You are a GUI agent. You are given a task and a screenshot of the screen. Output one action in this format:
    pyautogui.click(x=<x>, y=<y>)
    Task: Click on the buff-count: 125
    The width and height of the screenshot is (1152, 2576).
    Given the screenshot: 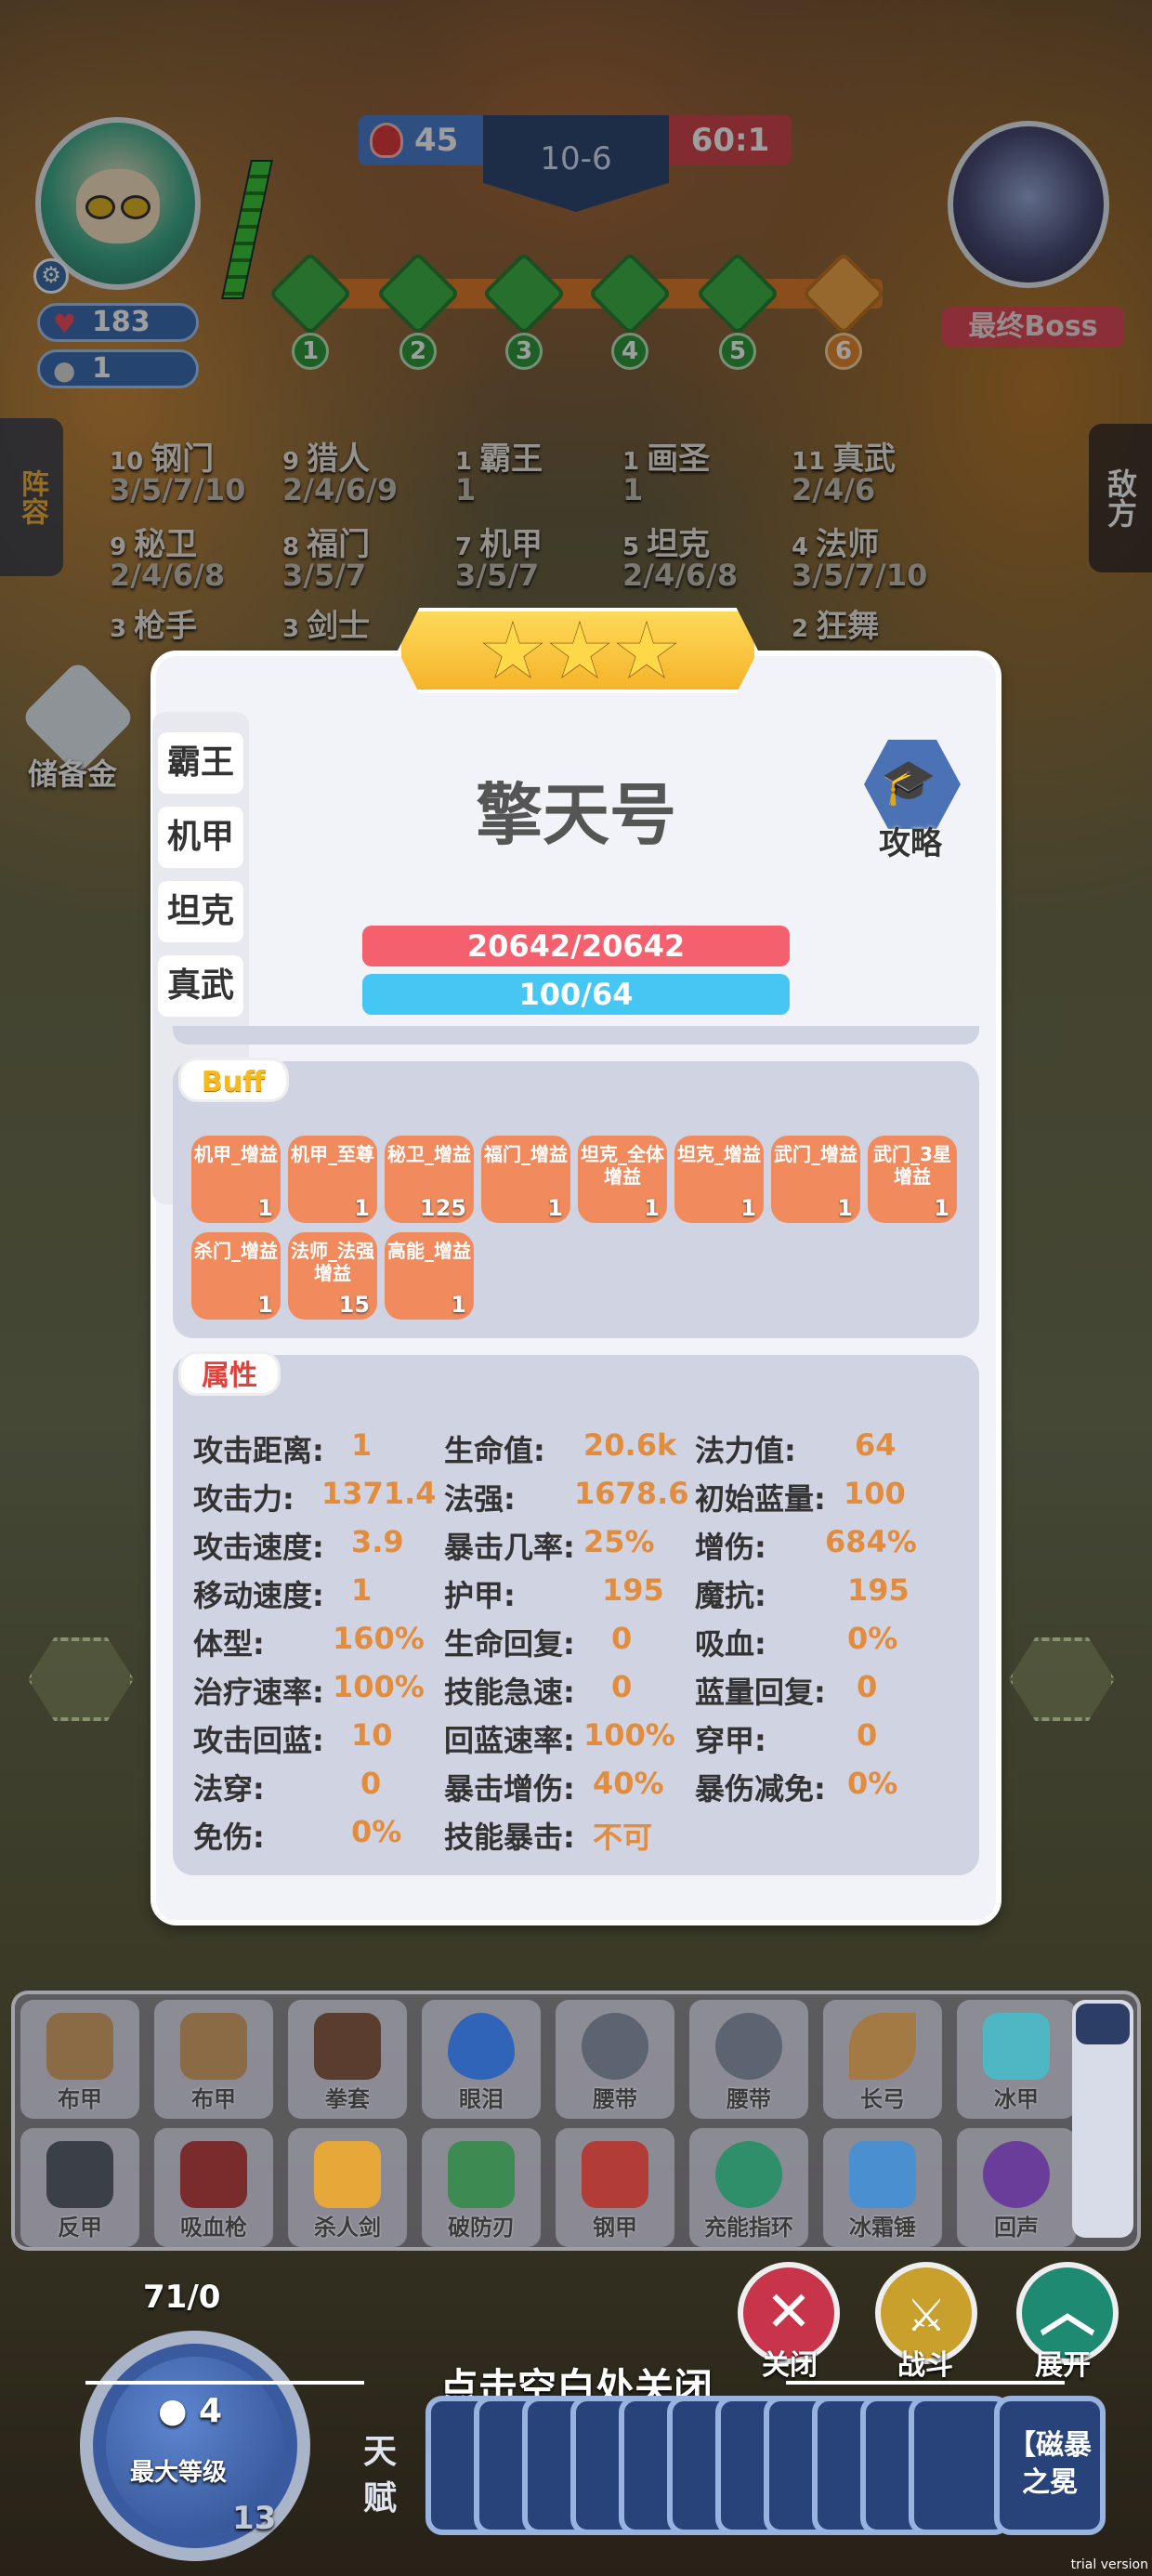 What is the action you would take?
    pyautogui.click(x=442, y=1208)
    